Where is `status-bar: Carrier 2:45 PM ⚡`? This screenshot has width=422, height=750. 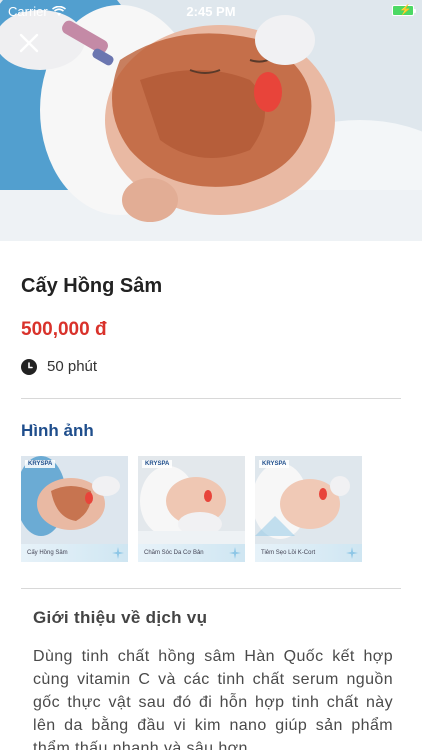 status-bar: Carrier 2:45 PM ⚡ is located at coordinates (211, 11).